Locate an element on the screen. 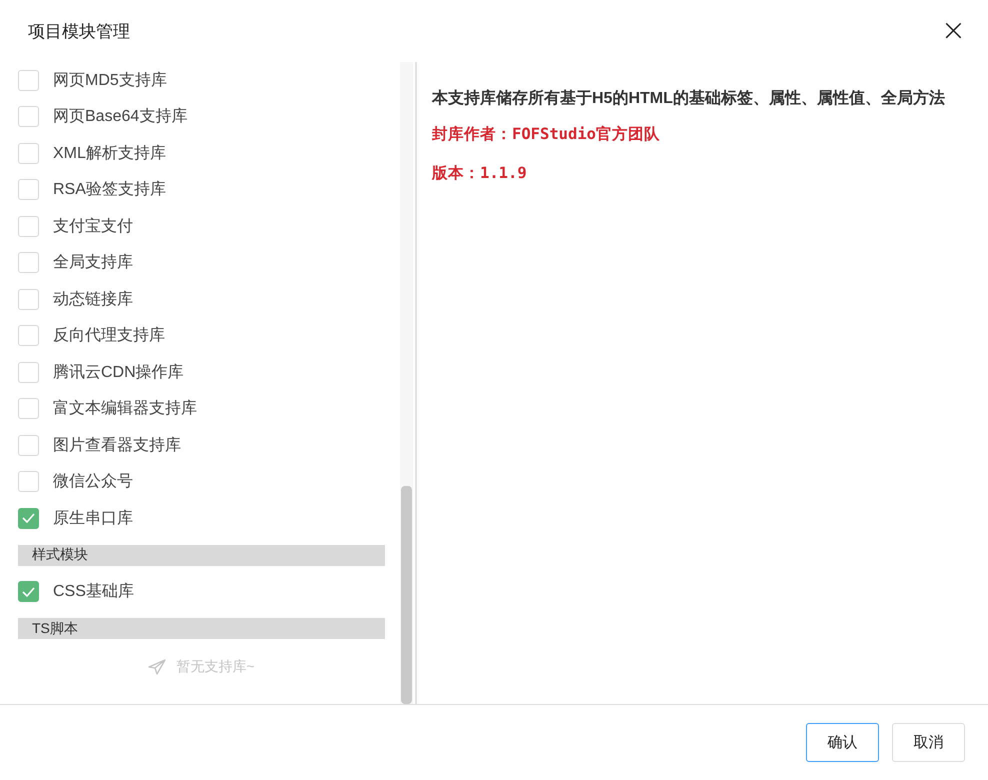  module-label: 原生串口库 is located at coordinates (93, 518).